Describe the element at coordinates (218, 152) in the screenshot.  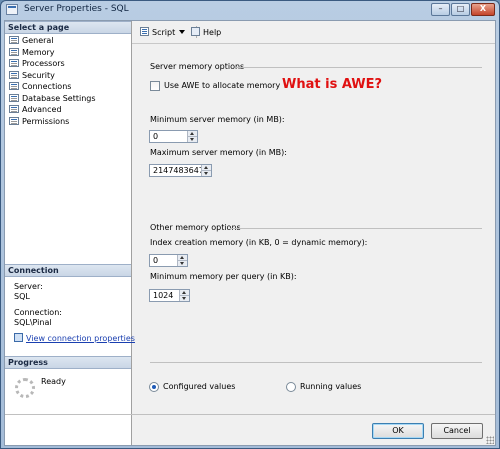
I see `max-server-memory-label: Maximum server memory (in MB):` at that location.